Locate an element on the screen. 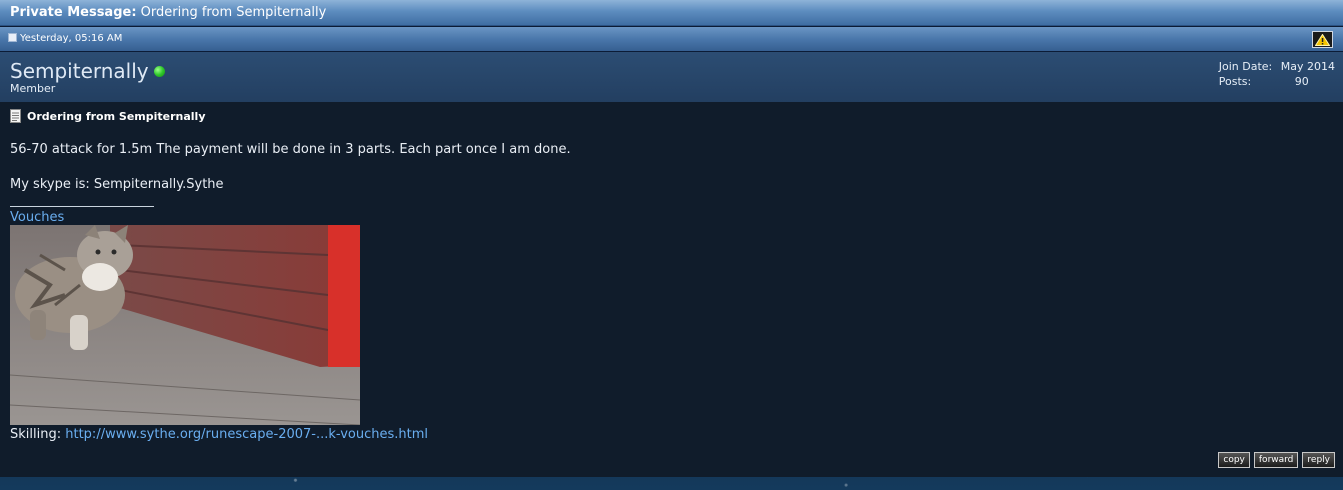  join-date-label: Join Date: is located at coordinates (1245, 66).